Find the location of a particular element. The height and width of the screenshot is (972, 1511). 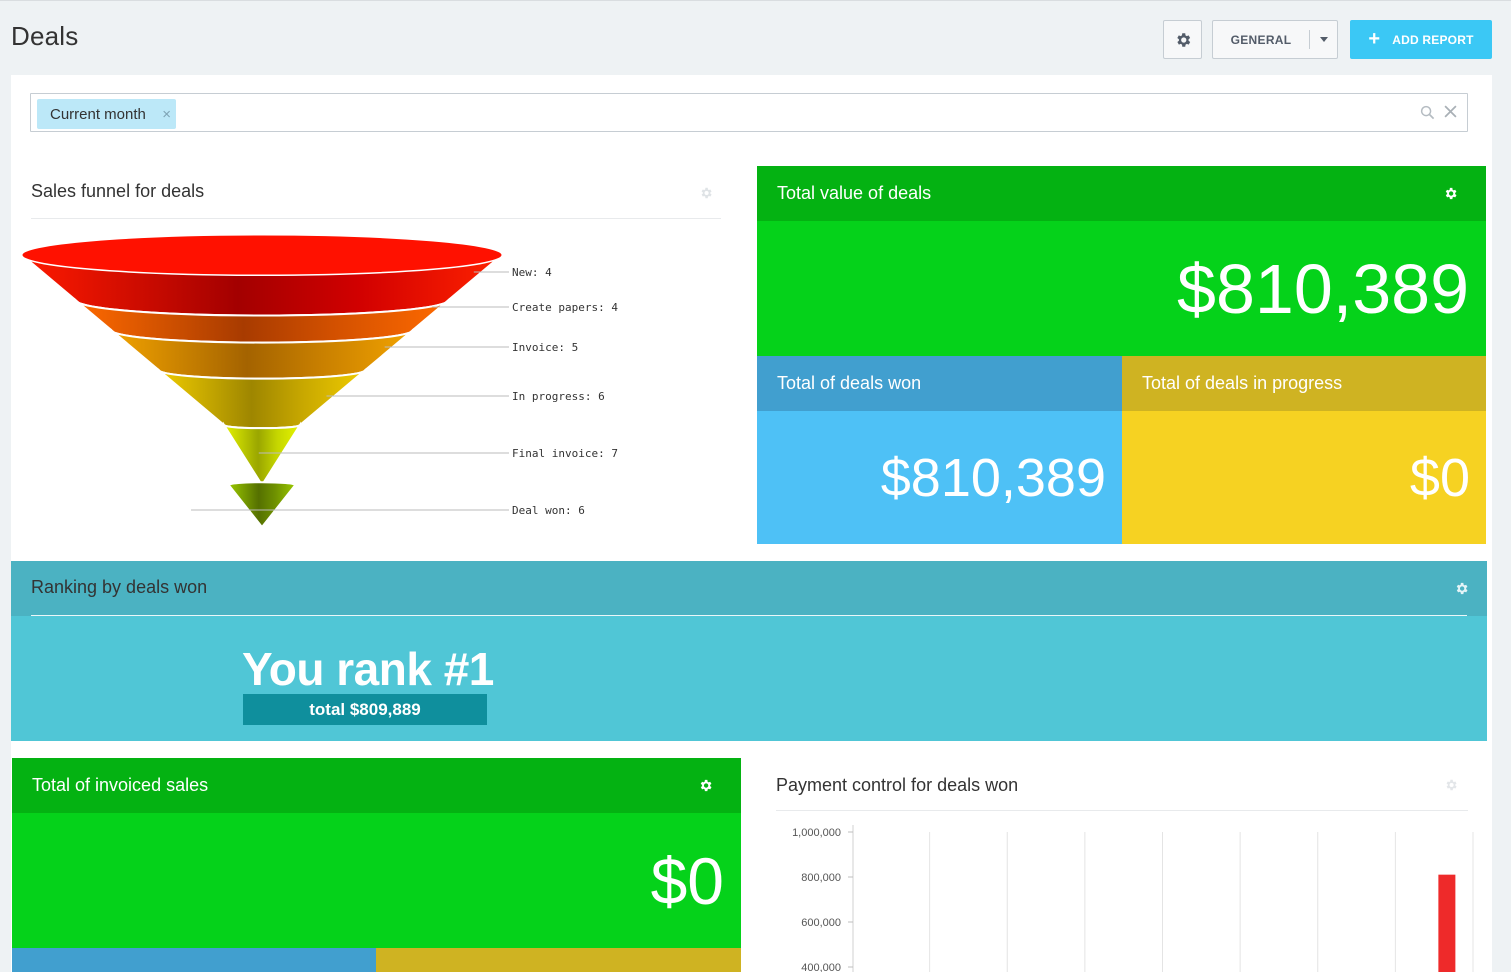

payment-chart: 1,000,000 800,000 600,000 400,000 is located at coordinates (1133, 898).